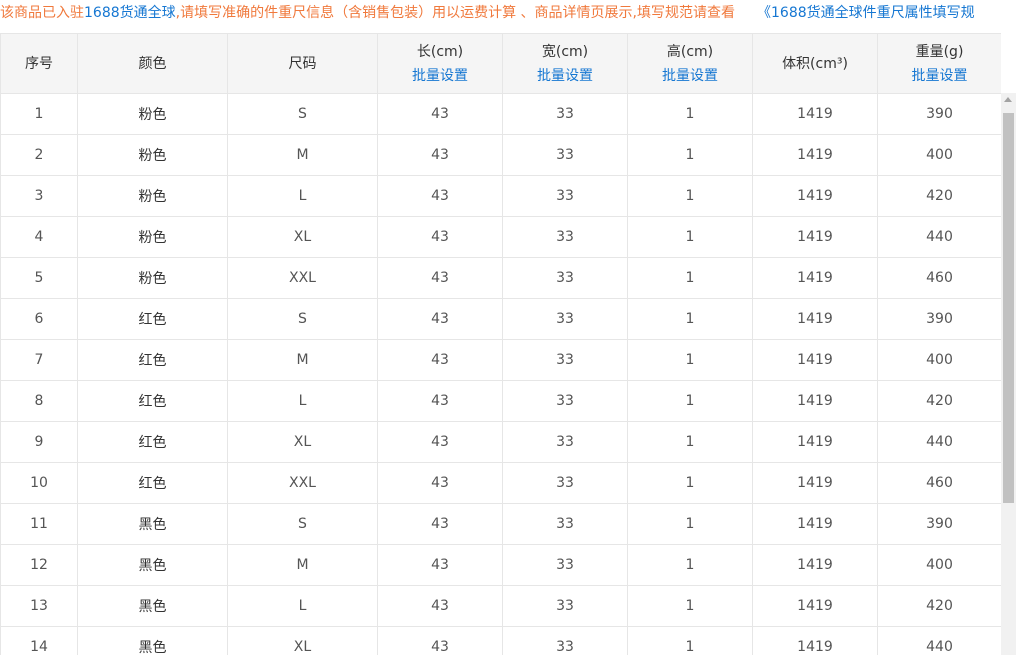  I want to click on batch-set-length-link: 批量设置, so click(440, 76).